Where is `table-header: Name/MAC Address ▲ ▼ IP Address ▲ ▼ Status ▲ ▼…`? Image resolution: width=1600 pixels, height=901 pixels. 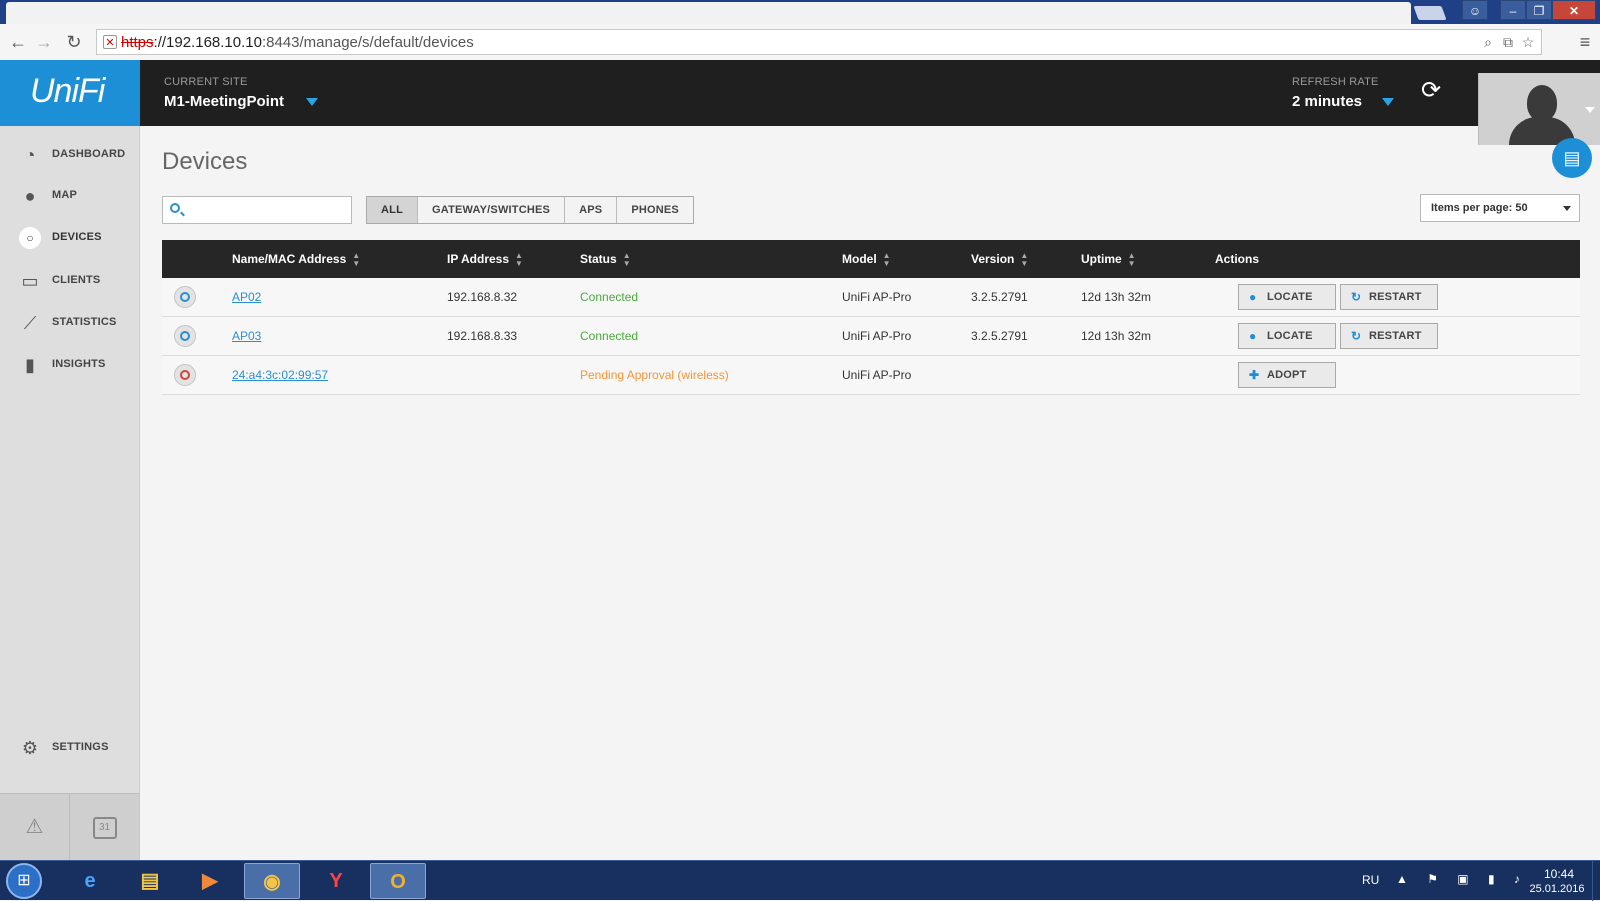
table-header: Name/MAC Address ▲ ▼ IP Address ▲ ▼ Status ▲ ▼… is located at coordinates (871, 259).